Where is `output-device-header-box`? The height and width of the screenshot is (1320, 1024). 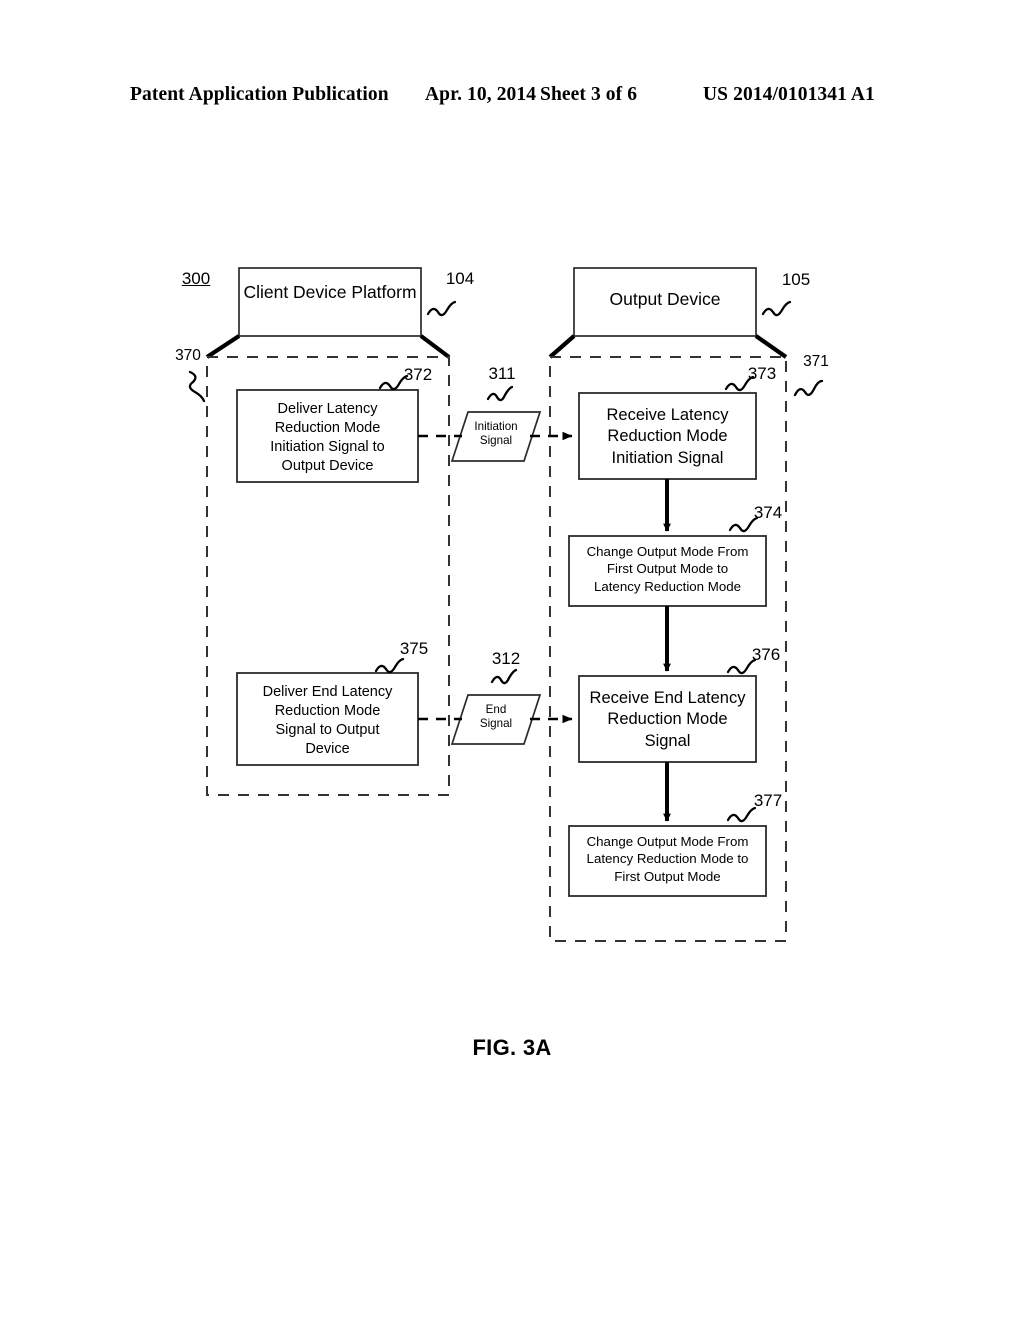 output-device-header-box is located at coordinates (665, 302).